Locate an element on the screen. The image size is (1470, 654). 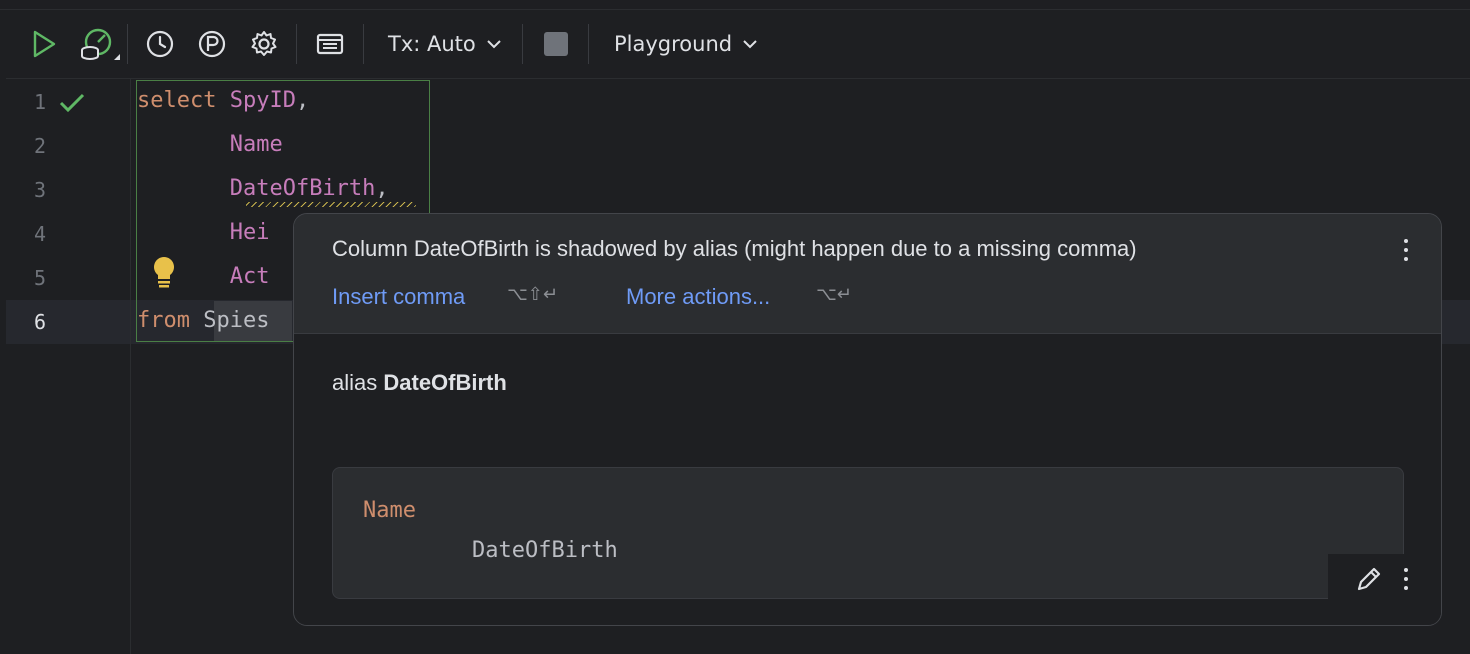
history-button is located at coordinates (160, 44).